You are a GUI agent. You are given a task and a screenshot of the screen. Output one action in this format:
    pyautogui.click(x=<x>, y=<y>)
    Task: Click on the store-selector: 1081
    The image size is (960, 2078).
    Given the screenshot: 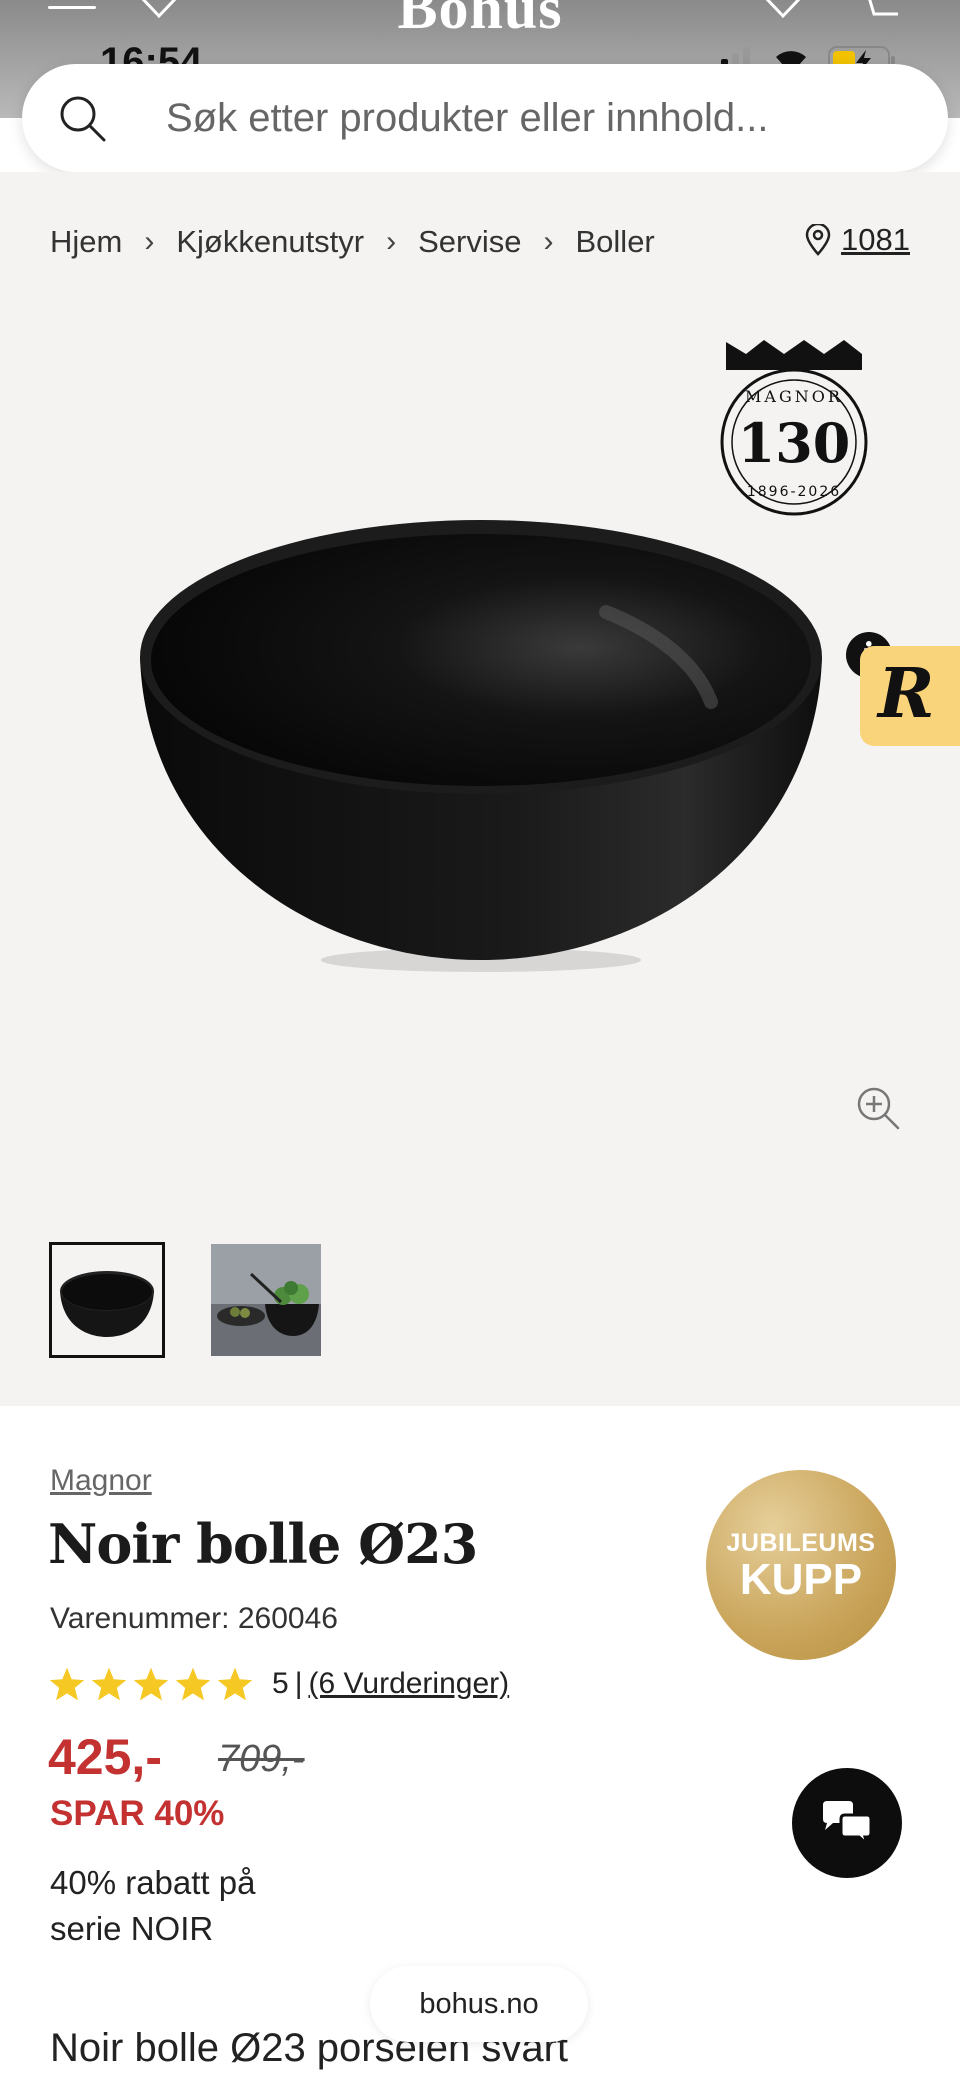 What is the action you would take?
    pyautogui.click(x=857, y=240)
    